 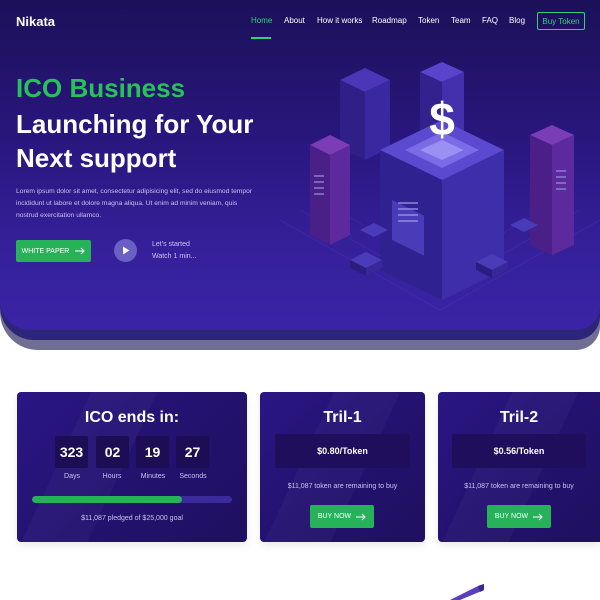 I want to click on countdown-minutes-value: 19, so click(x=152, y=452).